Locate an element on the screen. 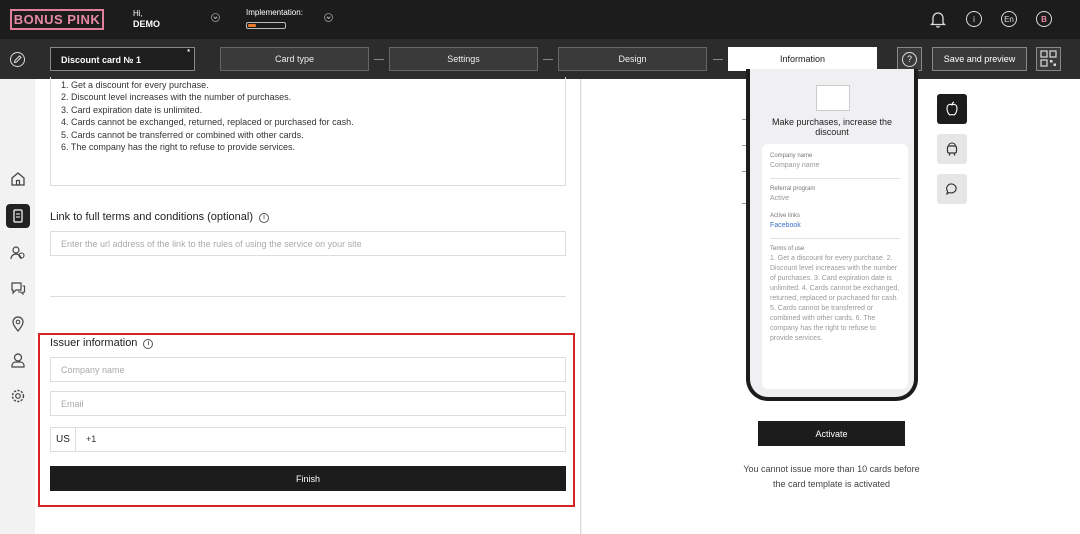 This screenshot has width=1080, height=534. edit-pen-icon is located at coordinates (17, 59).